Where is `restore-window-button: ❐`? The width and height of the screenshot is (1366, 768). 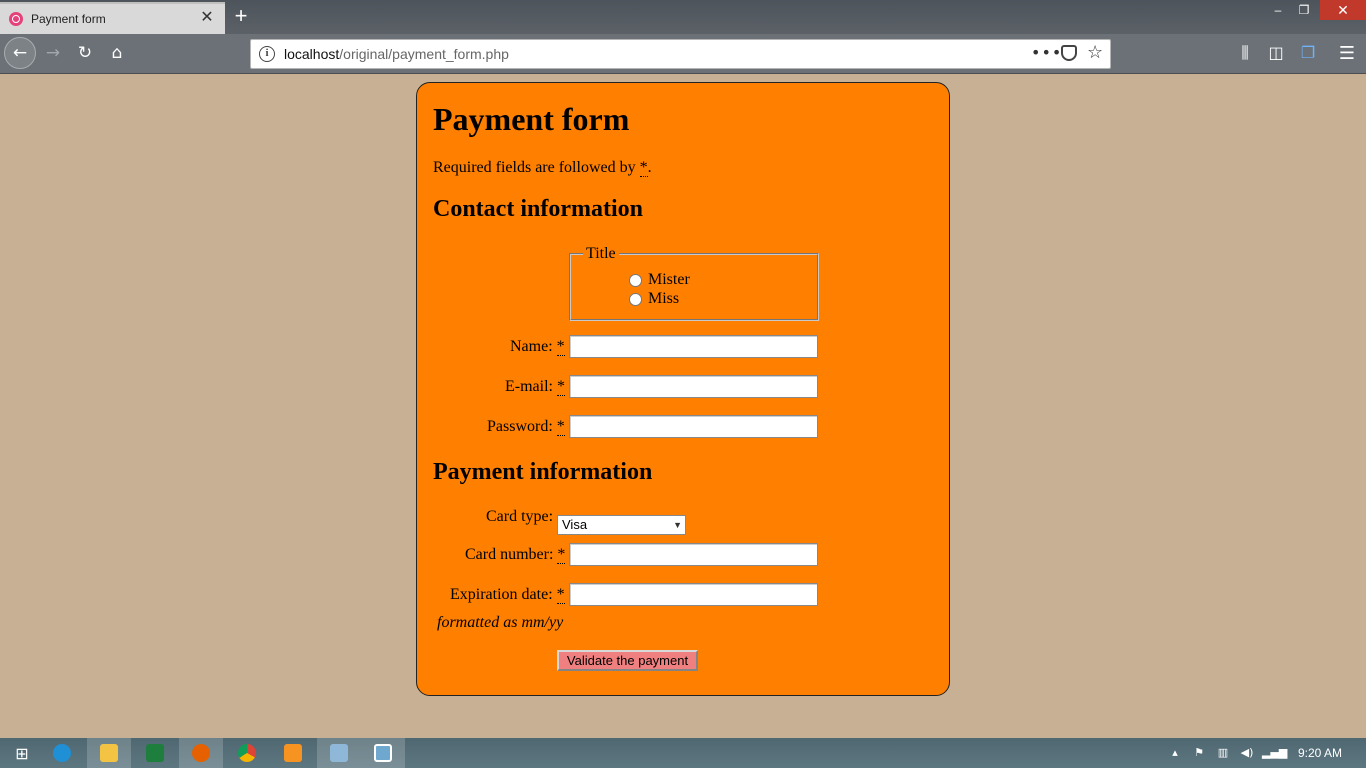
restore-window-button: ❐ is located at coordinates (1304, 10).